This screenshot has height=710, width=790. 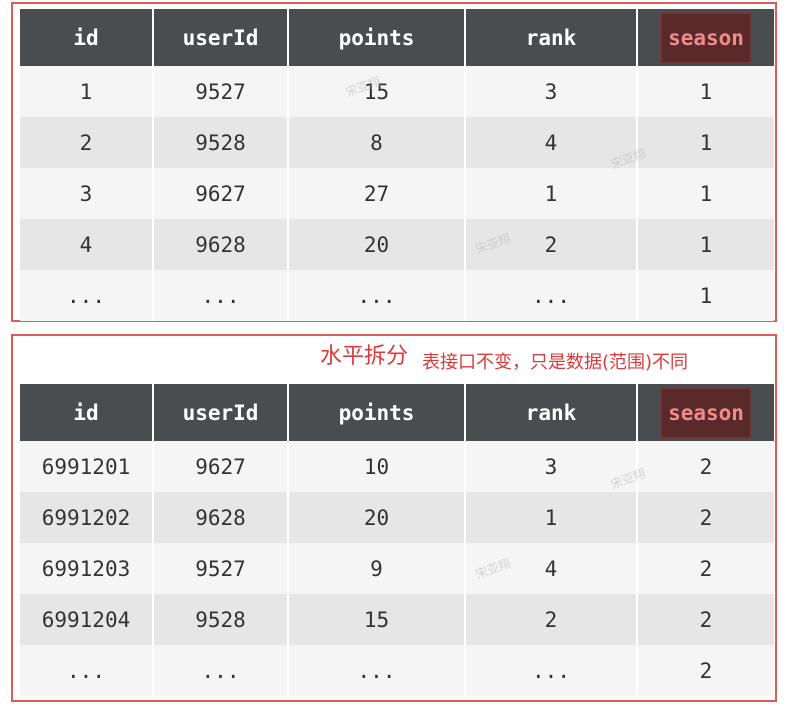 I want to click on cell-id: 3, so click(x=87, y=193).